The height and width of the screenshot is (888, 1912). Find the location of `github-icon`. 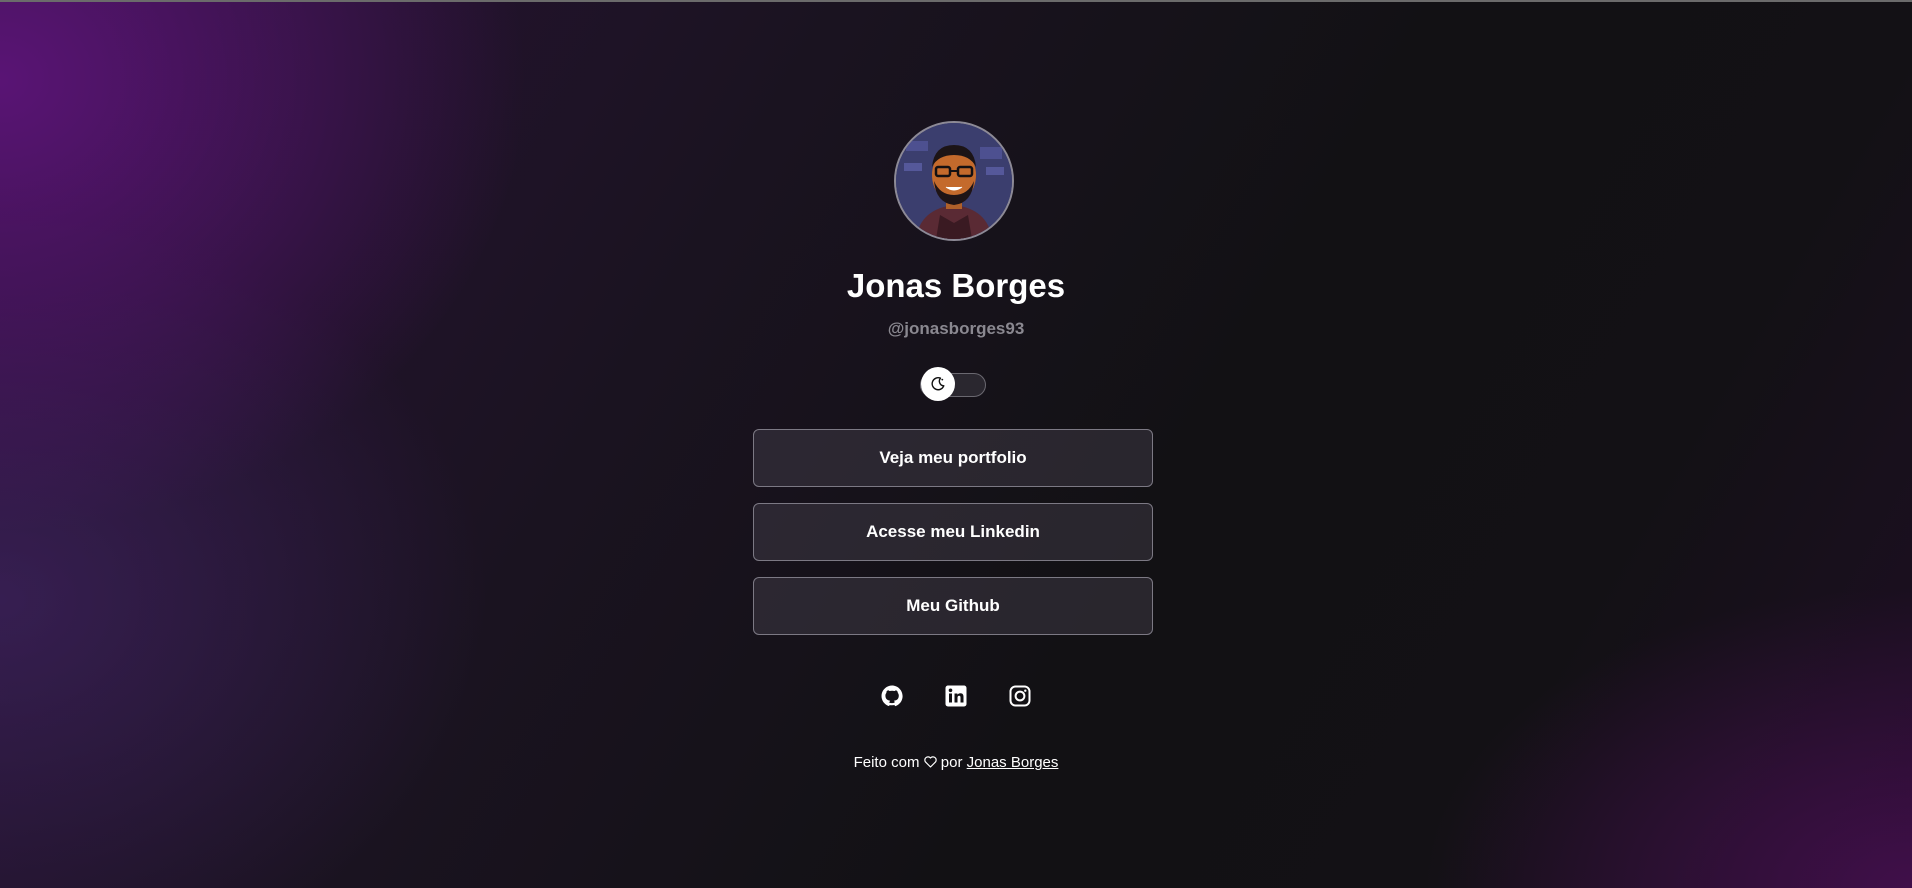

github-icon is located at coordinates (892, 696).